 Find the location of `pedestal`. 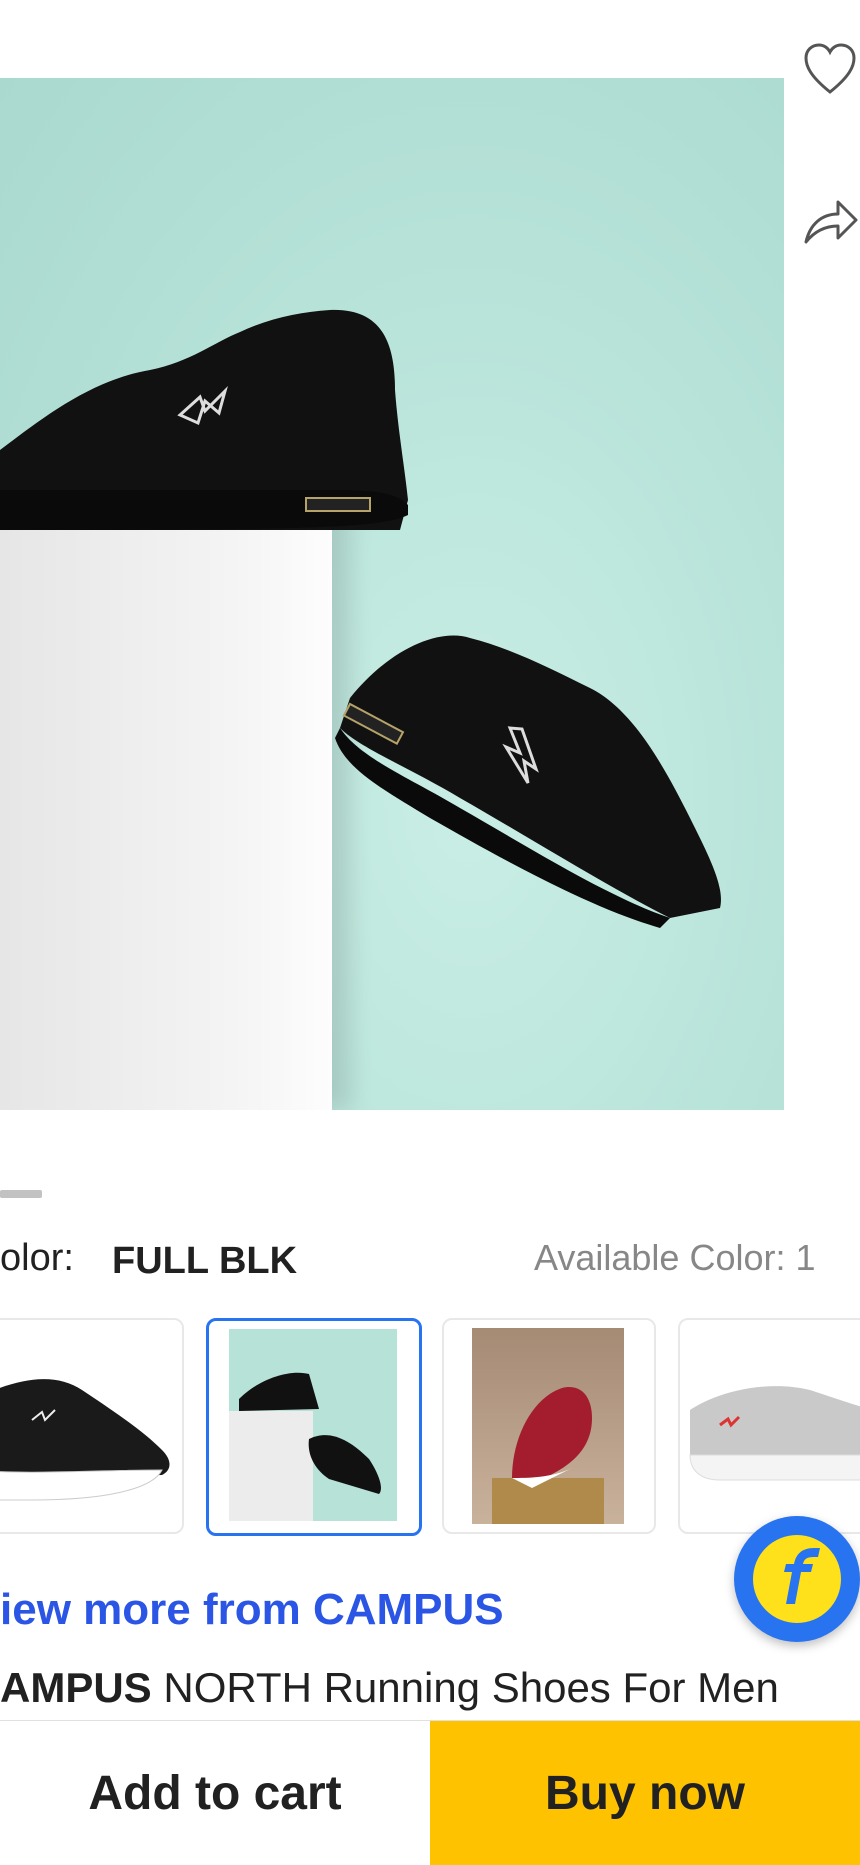

pedestal is located at coordinates (166, 810).